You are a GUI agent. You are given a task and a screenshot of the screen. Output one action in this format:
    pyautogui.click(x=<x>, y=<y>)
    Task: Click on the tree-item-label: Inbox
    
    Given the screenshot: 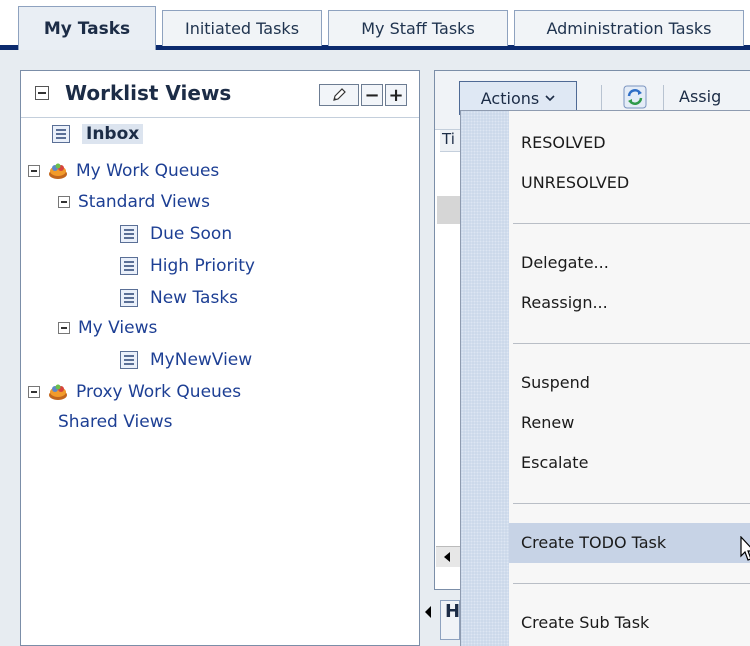 What is the action you would take?
    pyautogui.click(x=113, y=134)
    